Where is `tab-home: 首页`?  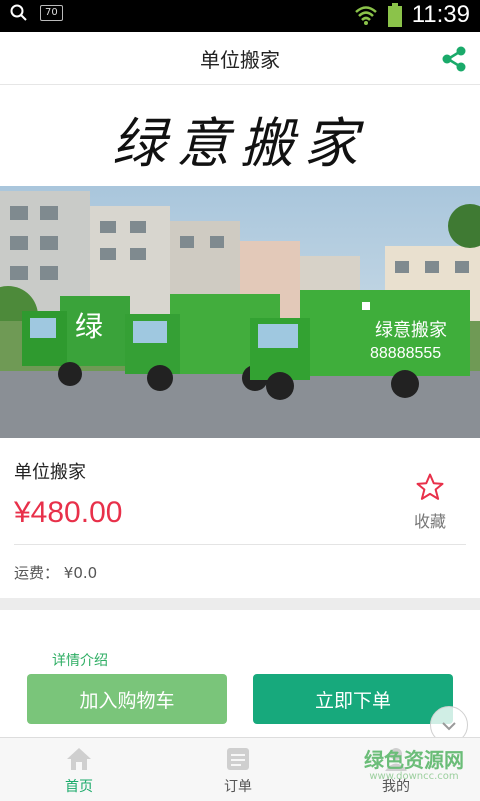
tab-home: 首页 is located at coordinates (79, 771).